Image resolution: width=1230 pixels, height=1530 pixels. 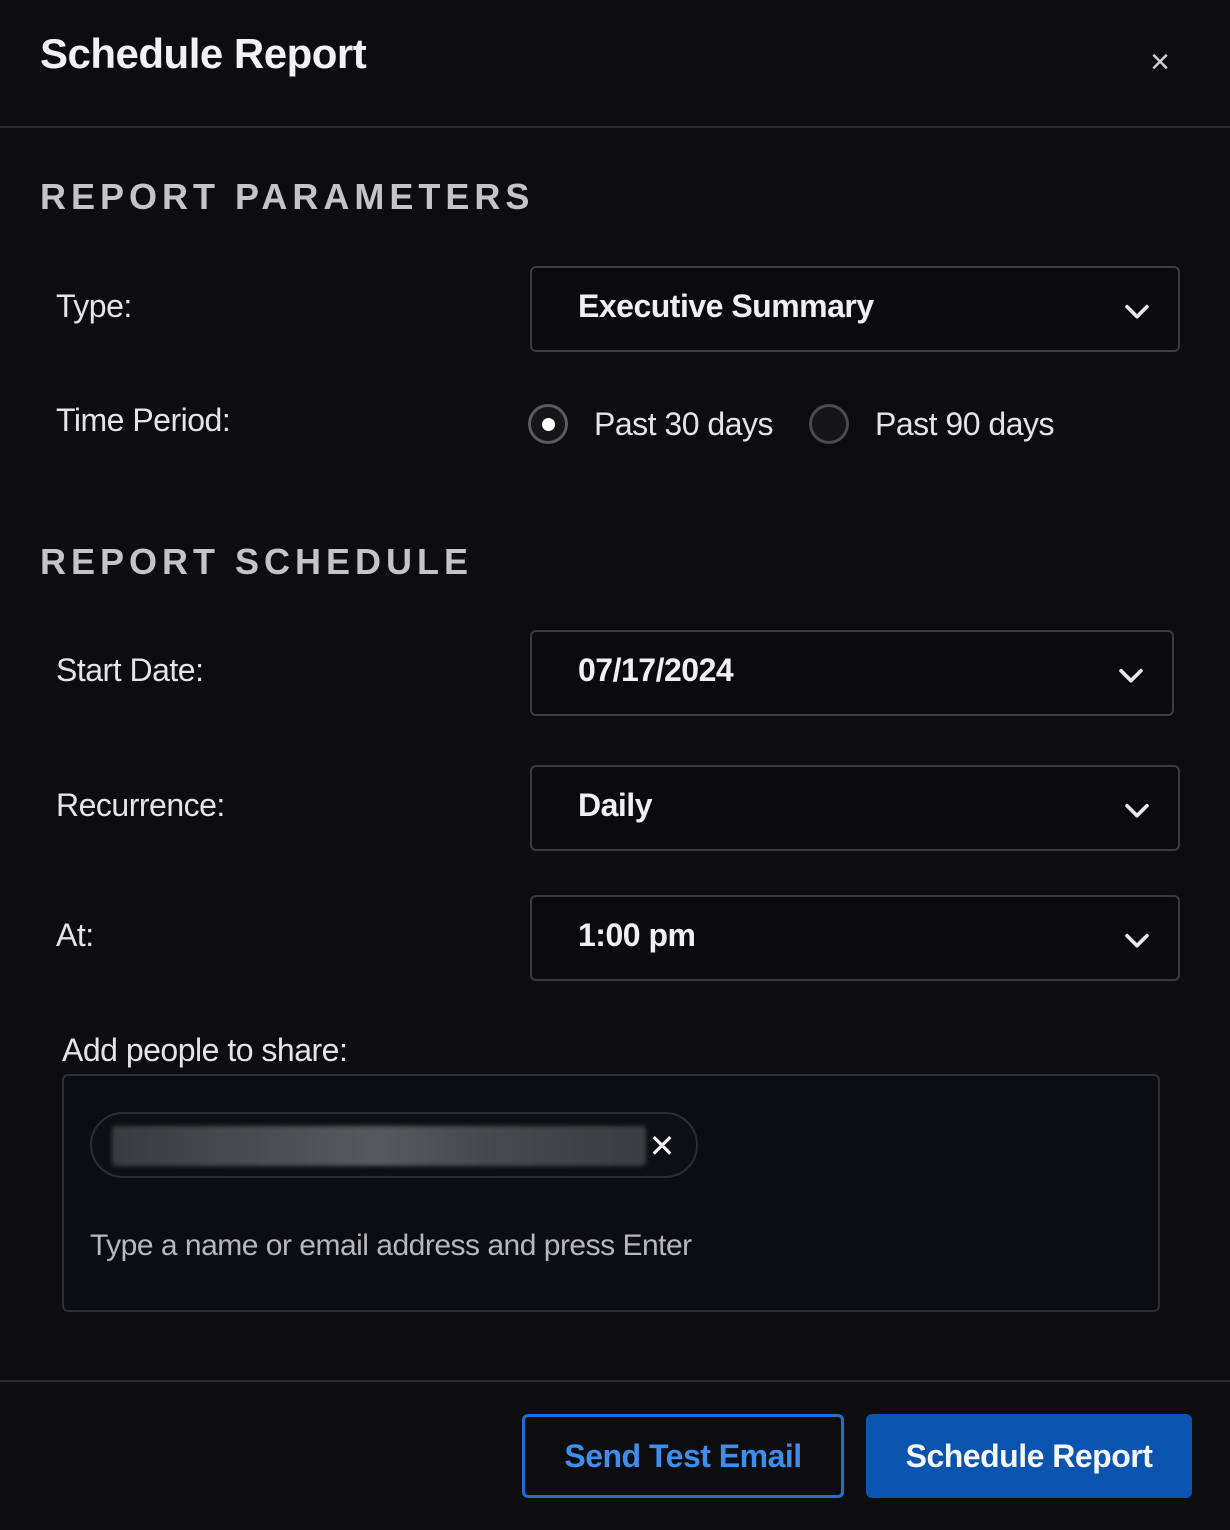 I want to click on dialog-title: Schedule Report, so click(x=203, y=53).